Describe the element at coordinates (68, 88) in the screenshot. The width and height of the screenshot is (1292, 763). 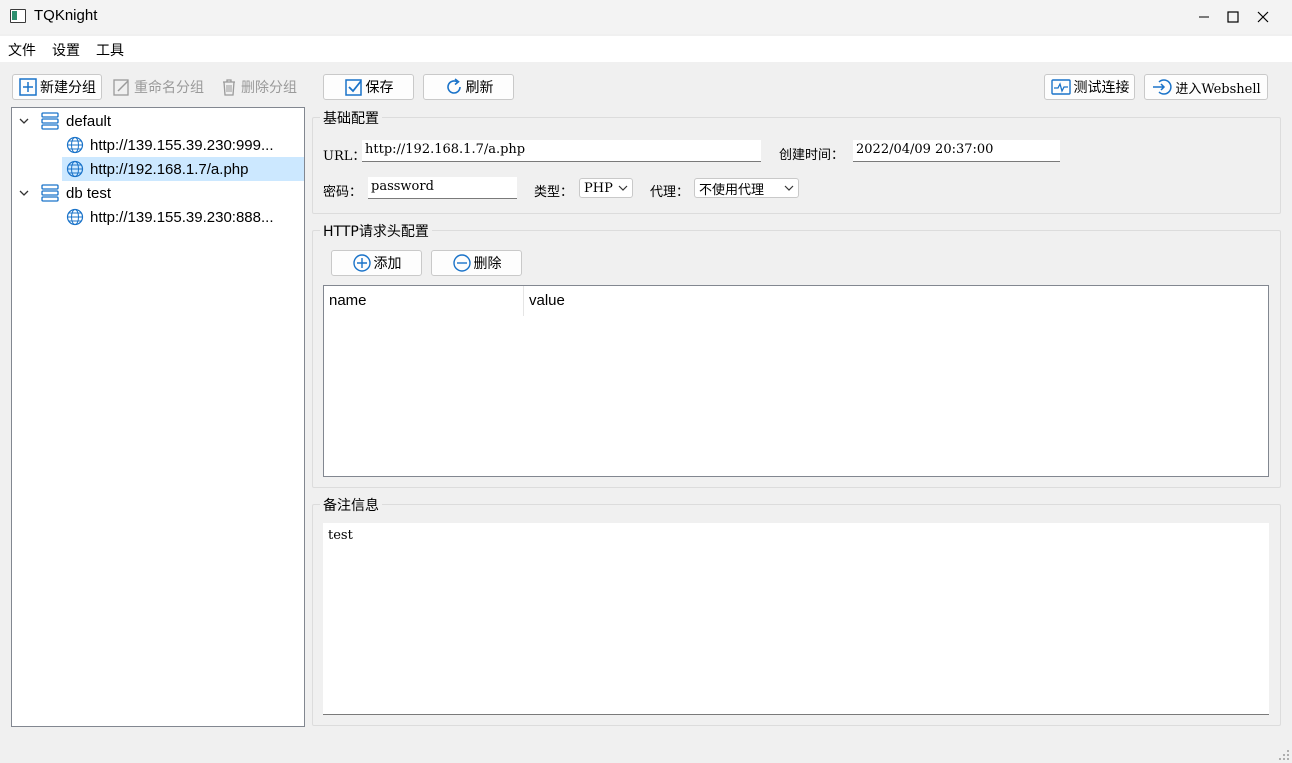
I see `new-group-label: 新建分组` at that location.